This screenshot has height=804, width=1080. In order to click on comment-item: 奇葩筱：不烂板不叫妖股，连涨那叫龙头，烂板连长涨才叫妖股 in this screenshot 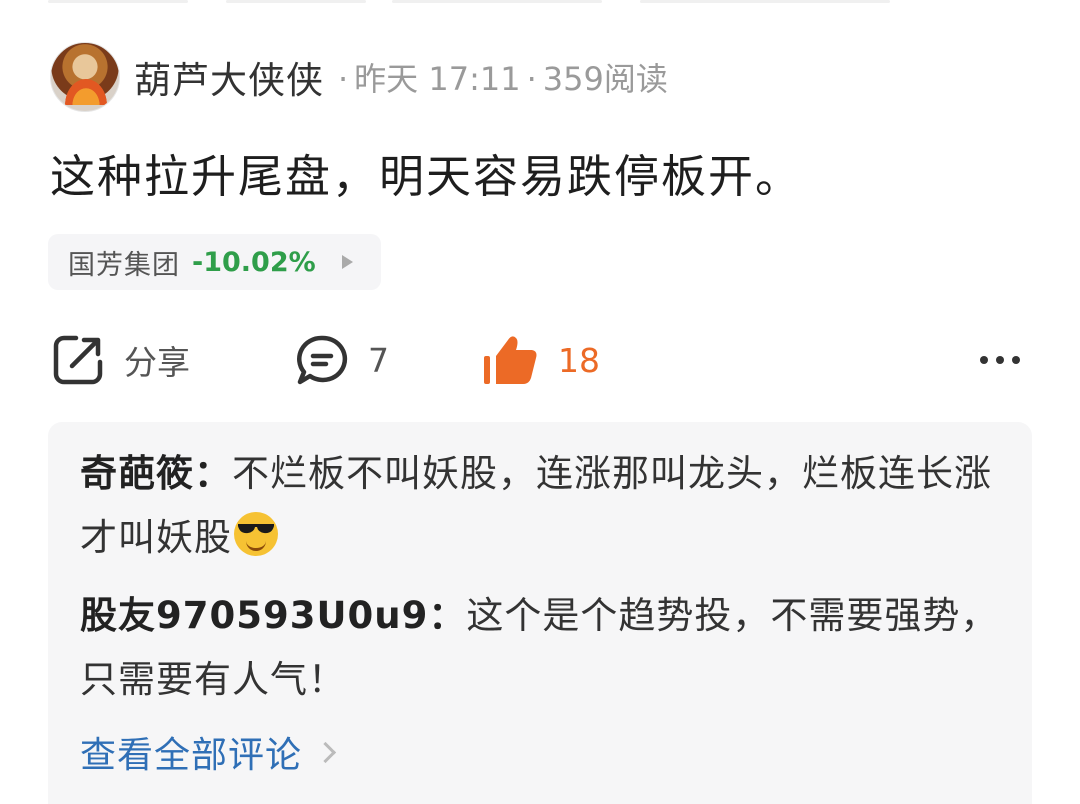, I will do `click(545, 506)`.